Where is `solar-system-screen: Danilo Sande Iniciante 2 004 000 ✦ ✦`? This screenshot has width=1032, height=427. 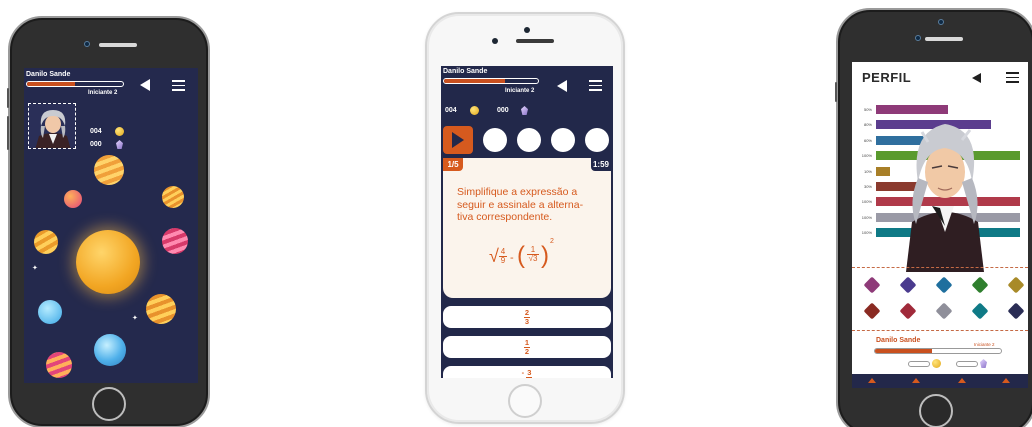 solar-system-screen: Danilo Sande Iniciante 2 004 000 ✦ ✦ is located at coordinates (111, 225).